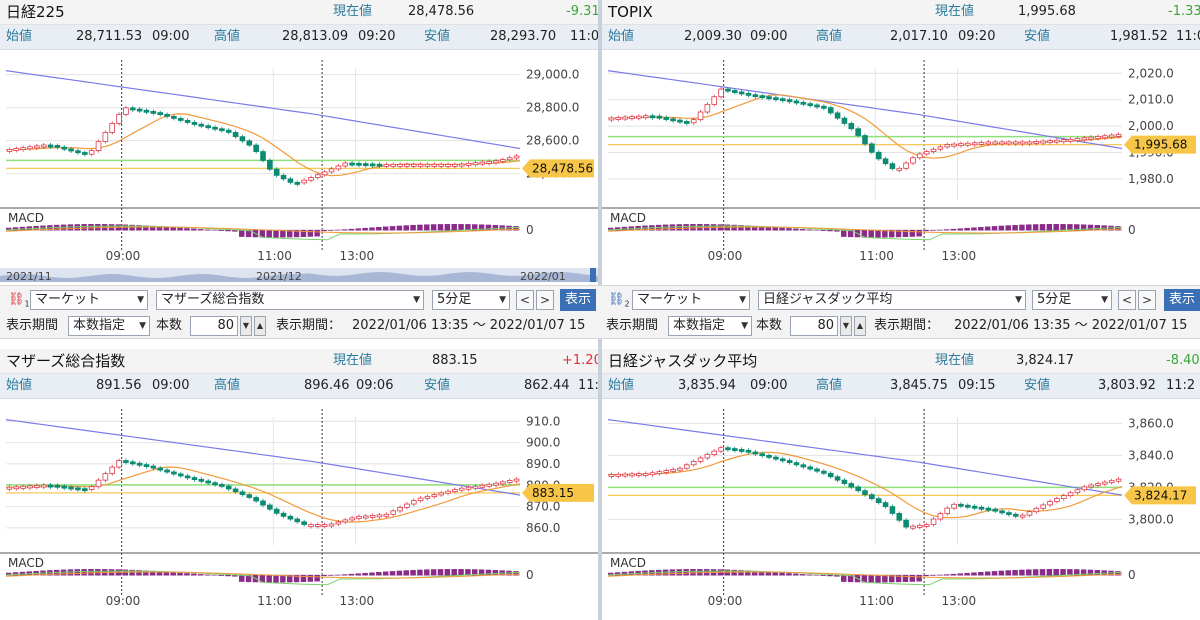 This screenshot has width=1200, height=620. I want to click on link-chain-icon: ⛓1, so click(19, 302).